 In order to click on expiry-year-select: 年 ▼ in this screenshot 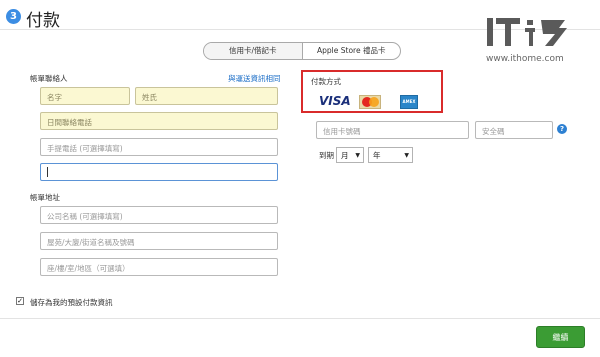, I will do `click(390, 155)`.